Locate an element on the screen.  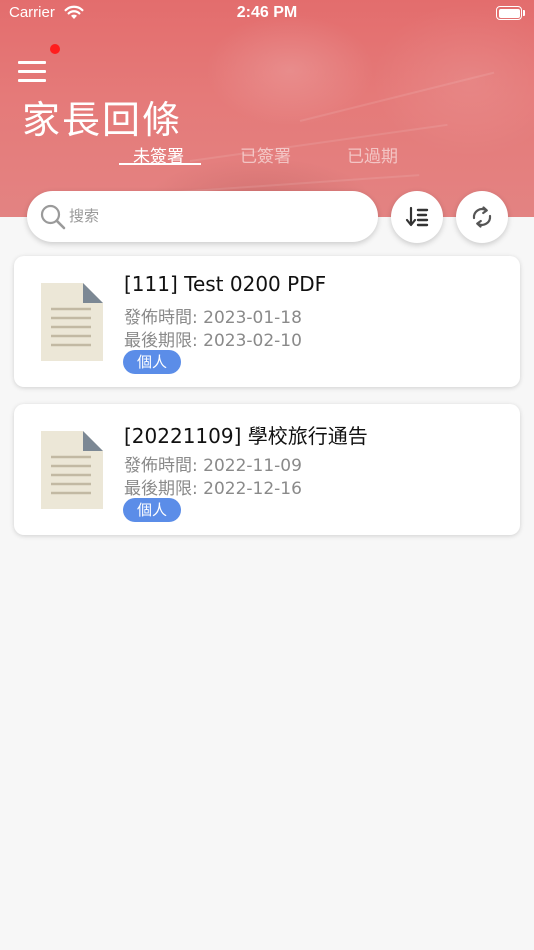
tab-expired: 已過期 is located at coordinates (372, 154).